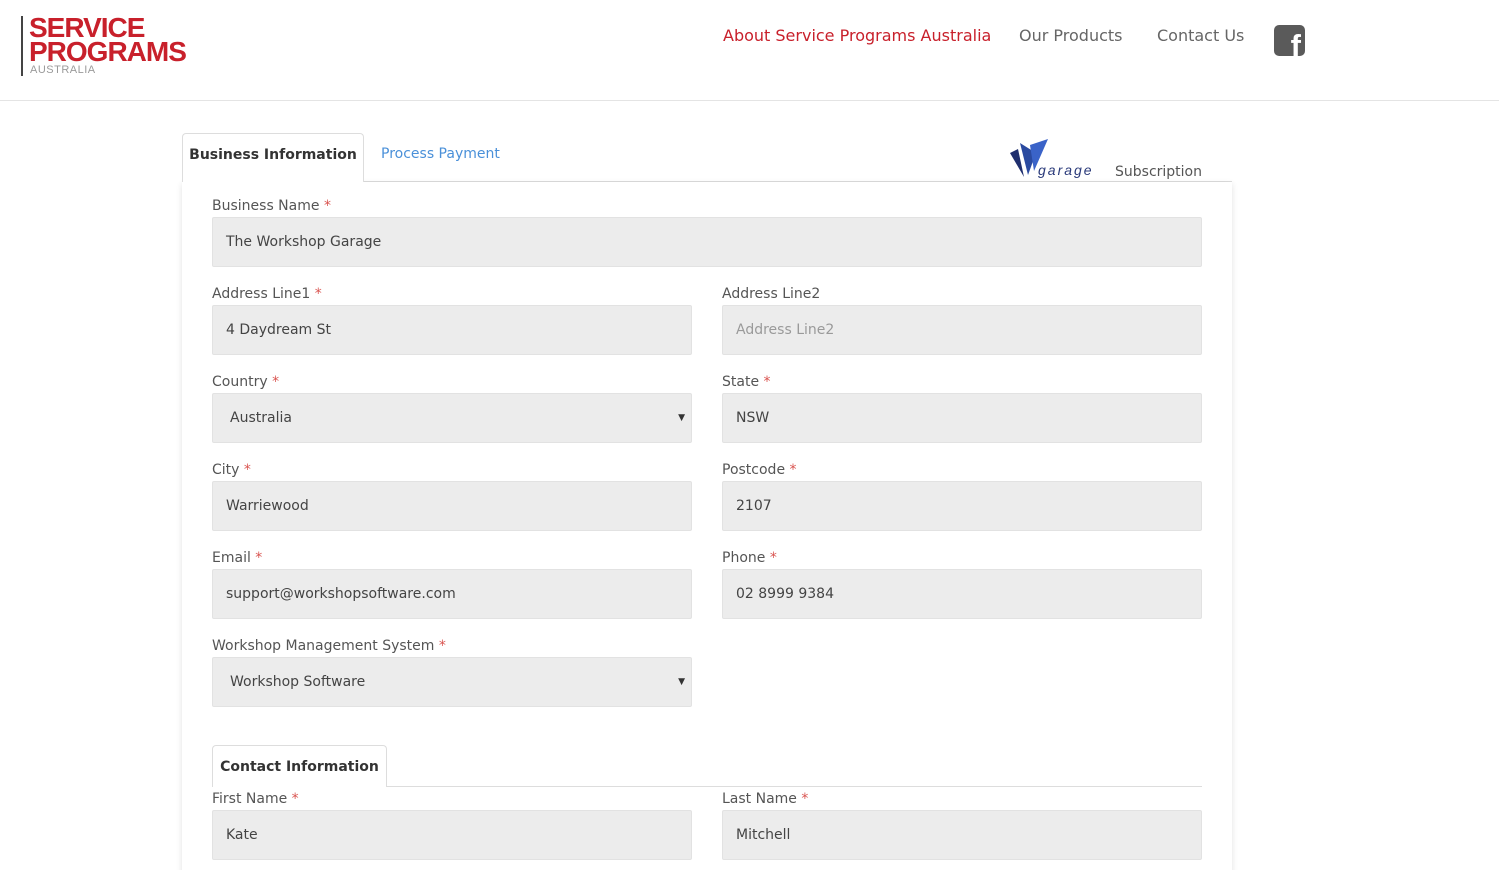 The width and height of the screenshot is (1499, 870). What do you see at coordinates (261, 418) in the screenshot?
I see `country-selected-value: Australia` at bounding box center [261, 418].